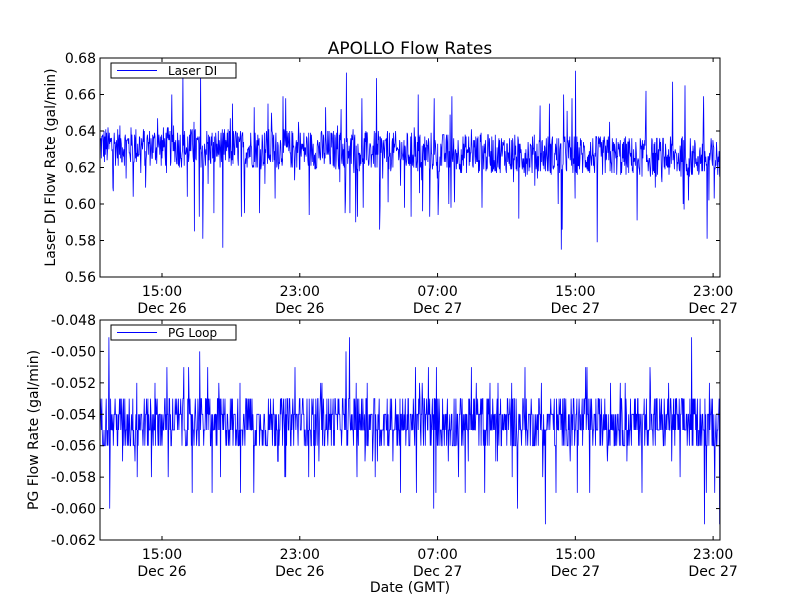  What do you see at coordinates (73, 352) in the screenshot?
I see `y-tick-label: -0.050` at bounding box center [73, 352].